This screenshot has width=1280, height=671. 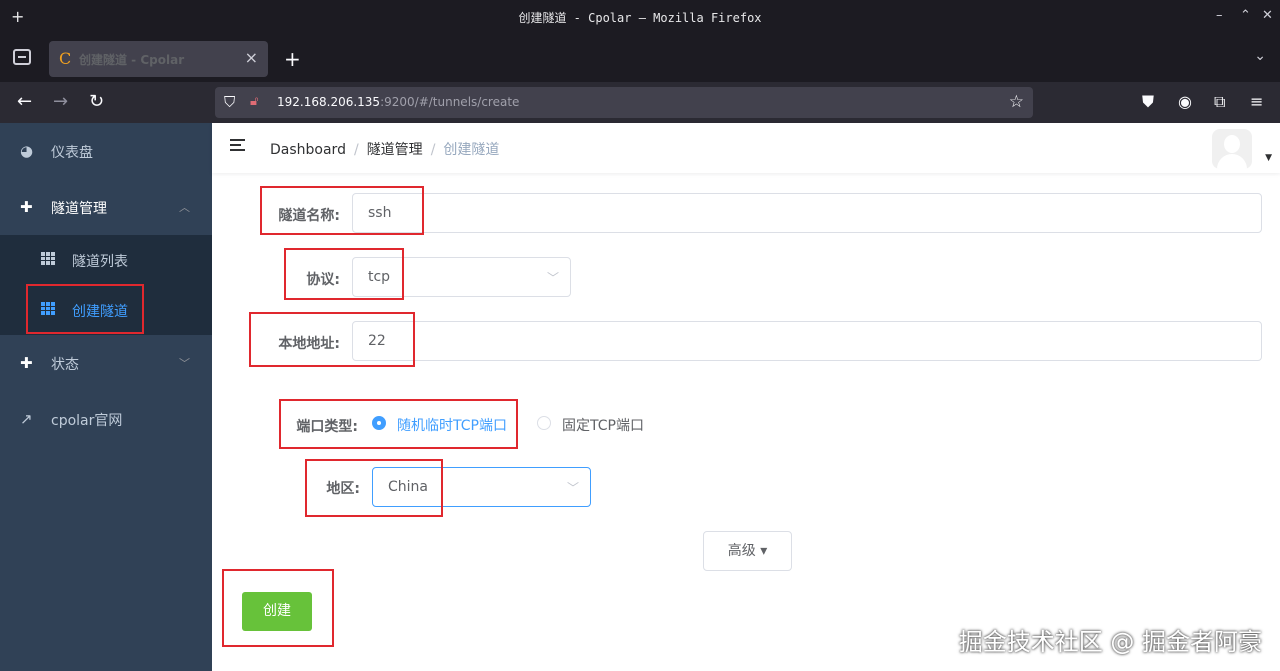 I want to click on breadcrumb-tunnel-management: 隧道管理, so click(x=395, y=150).